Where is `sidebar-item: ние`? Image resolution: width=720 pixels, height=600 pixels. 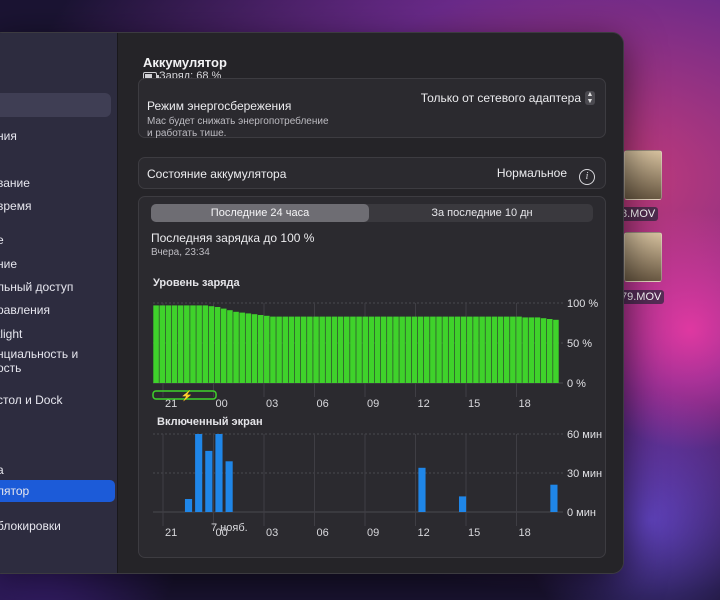
sidebar-item: ние is located at coordinates (8, 264).